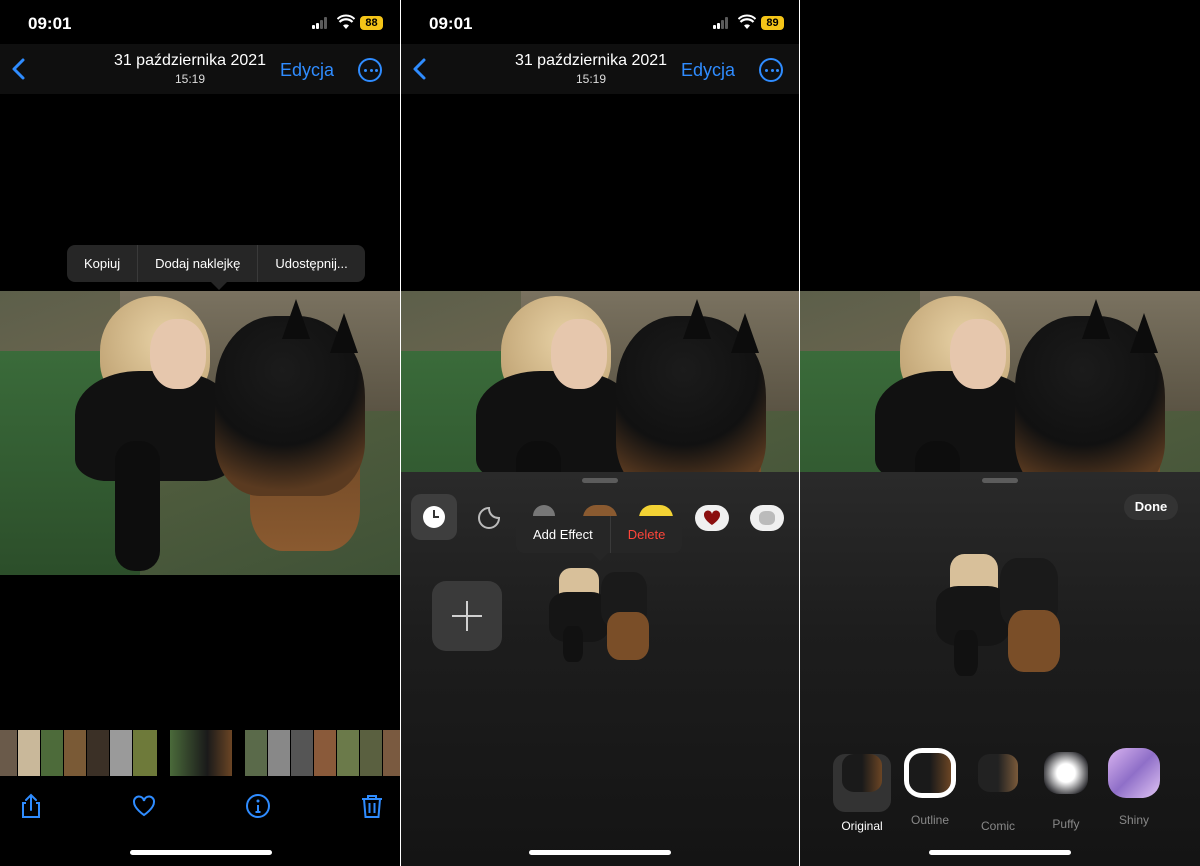 The width and height of the screenshot is (1200, 866). I want to click on effect-label: Puffy, so click(1066, 824).